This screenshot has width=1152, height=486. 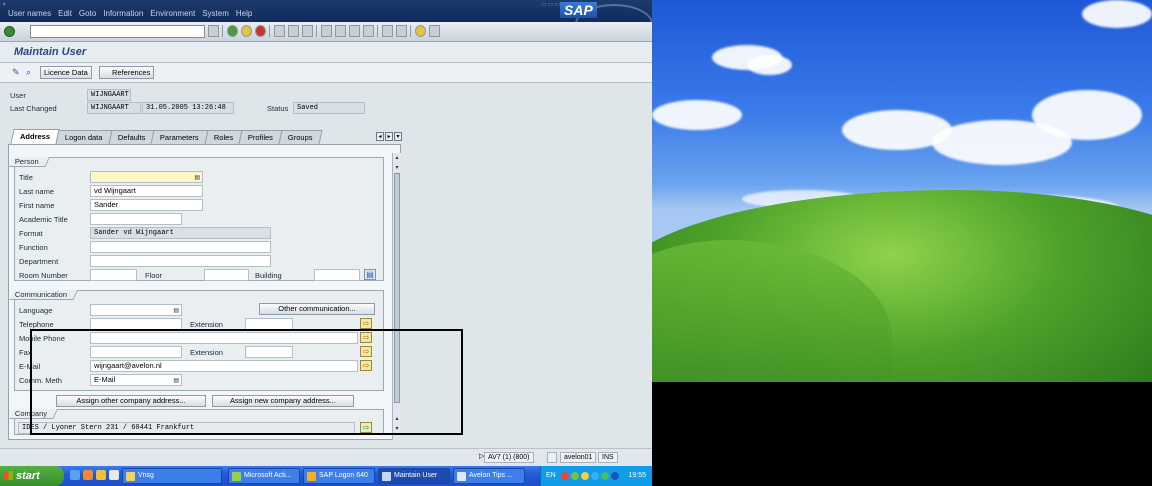 What do you see at coordinates (337, 275) in the screenshot?
I see `building-input` at bounding box center [337, 275].